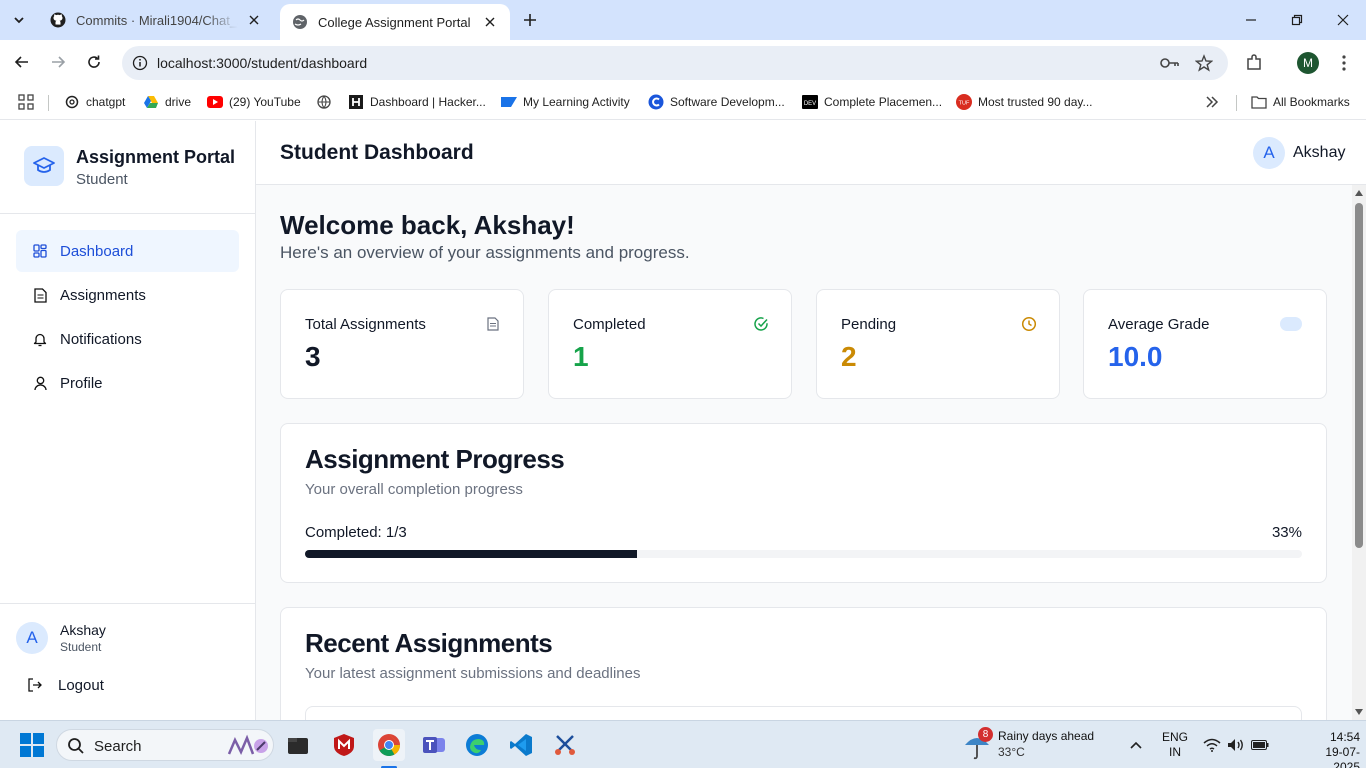  I want to click on minimize-button, so click(1251, 20).